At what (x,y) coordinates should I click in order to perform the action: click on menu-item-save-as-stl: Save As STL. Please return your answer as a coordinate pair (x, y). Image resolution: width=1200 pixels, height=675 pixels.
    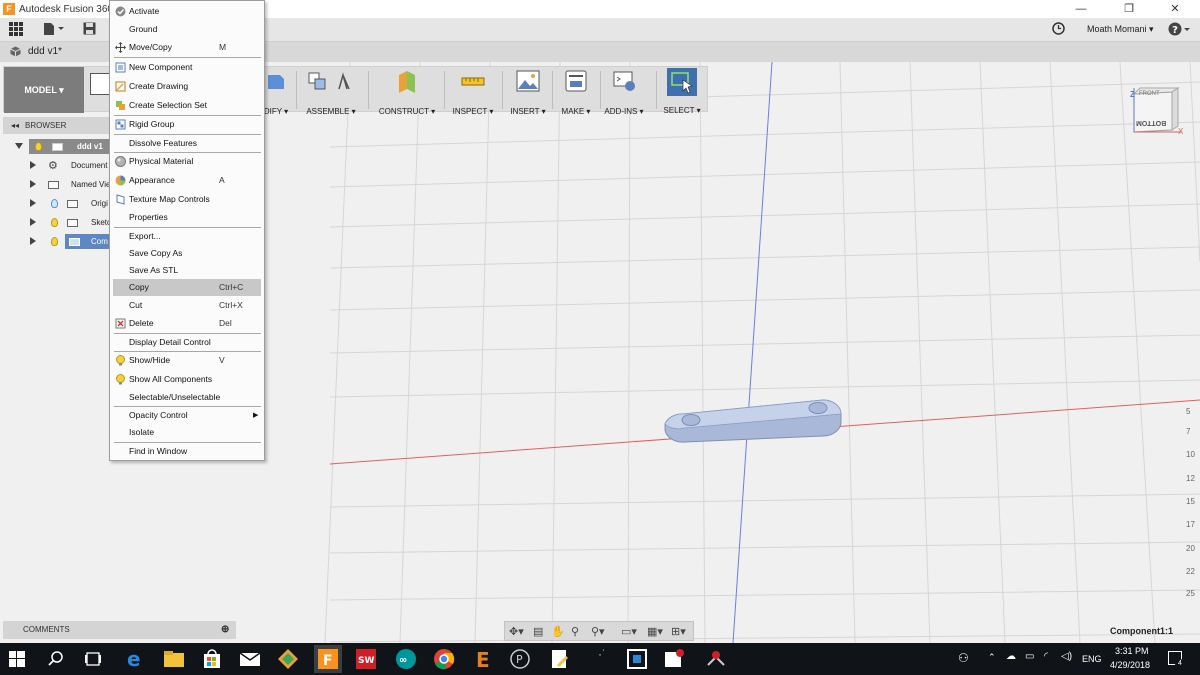
    Looking at the image, I should click on (187, 270).